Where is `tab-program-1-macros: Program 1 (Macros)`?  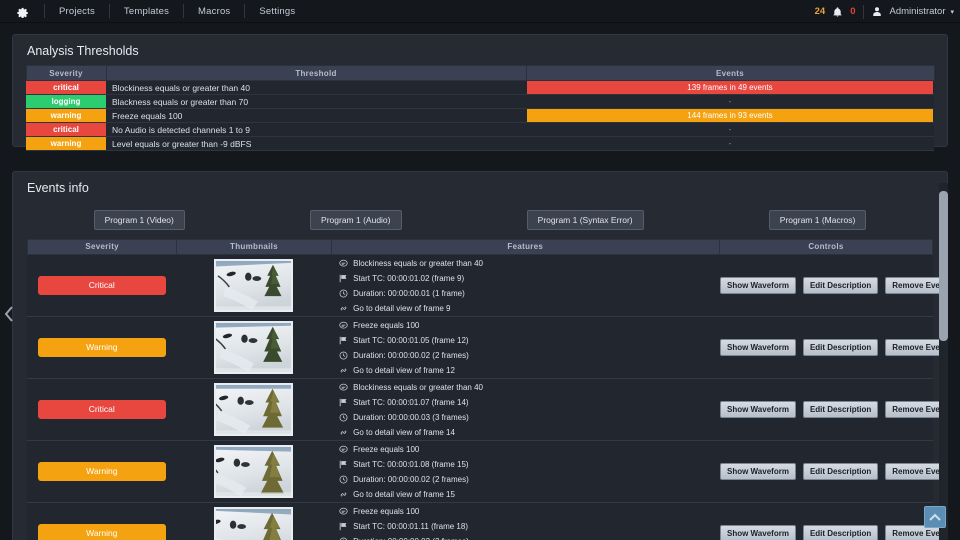 tab-program-1-macros: Program 1 (Macros) is located at coordinates (817, 220).